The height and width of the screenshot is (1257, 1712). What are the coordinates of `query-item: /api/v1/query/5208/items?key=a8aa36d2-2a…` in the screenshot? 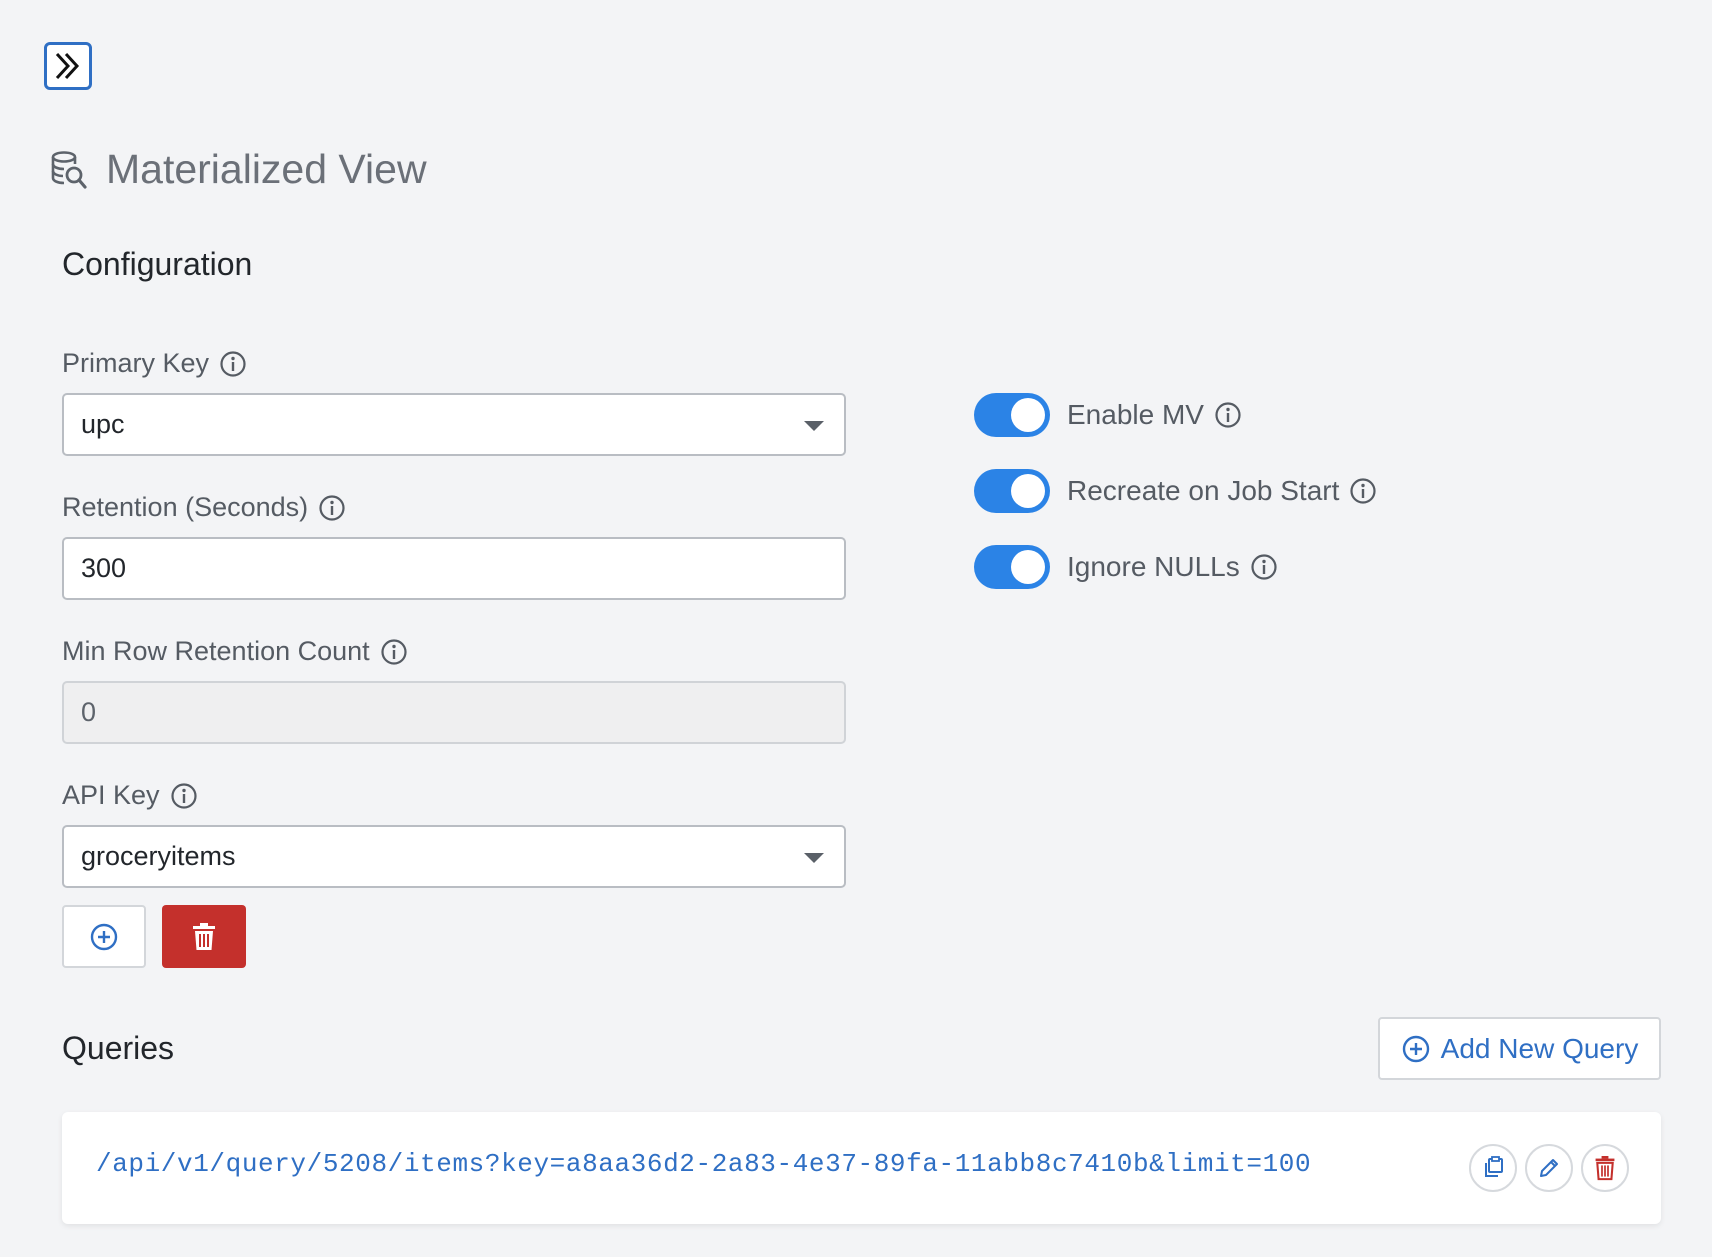 It's located at (861, 1168).